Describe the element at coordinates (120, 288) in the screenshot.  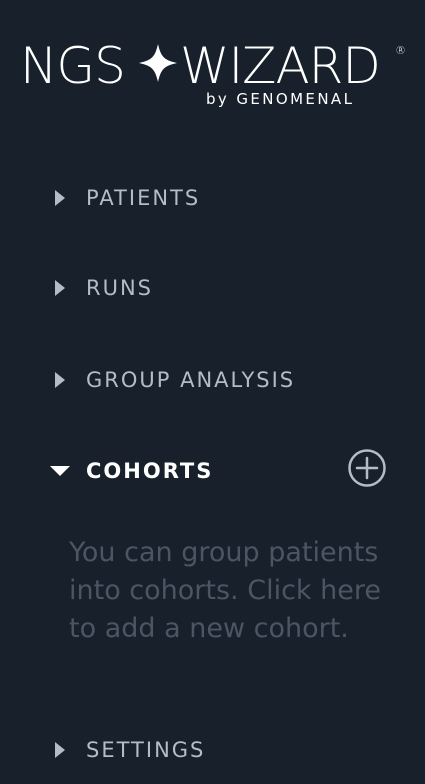
I see `nav-label-runs: RUNS` at that location.